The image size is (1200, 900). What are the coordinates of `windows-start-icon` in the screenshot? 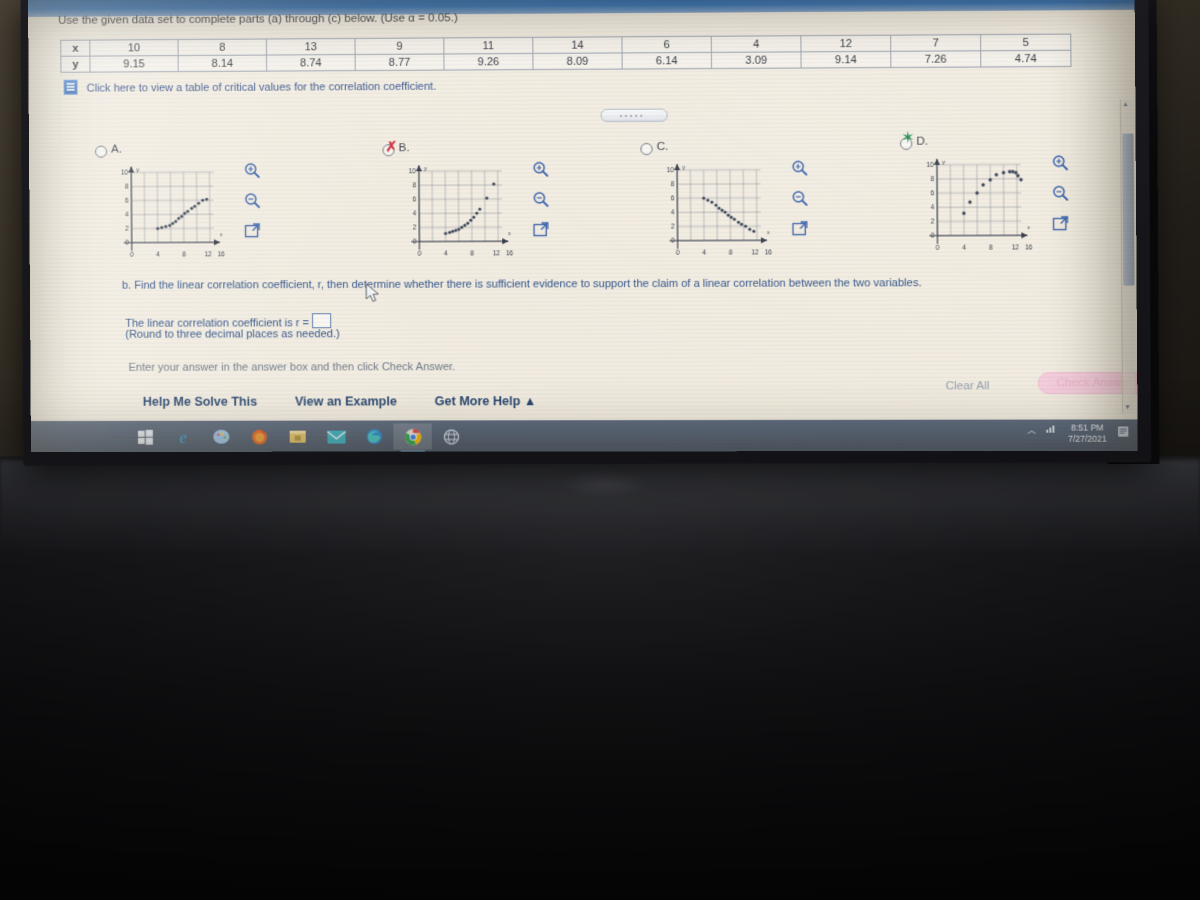 It's located at (145, 437).